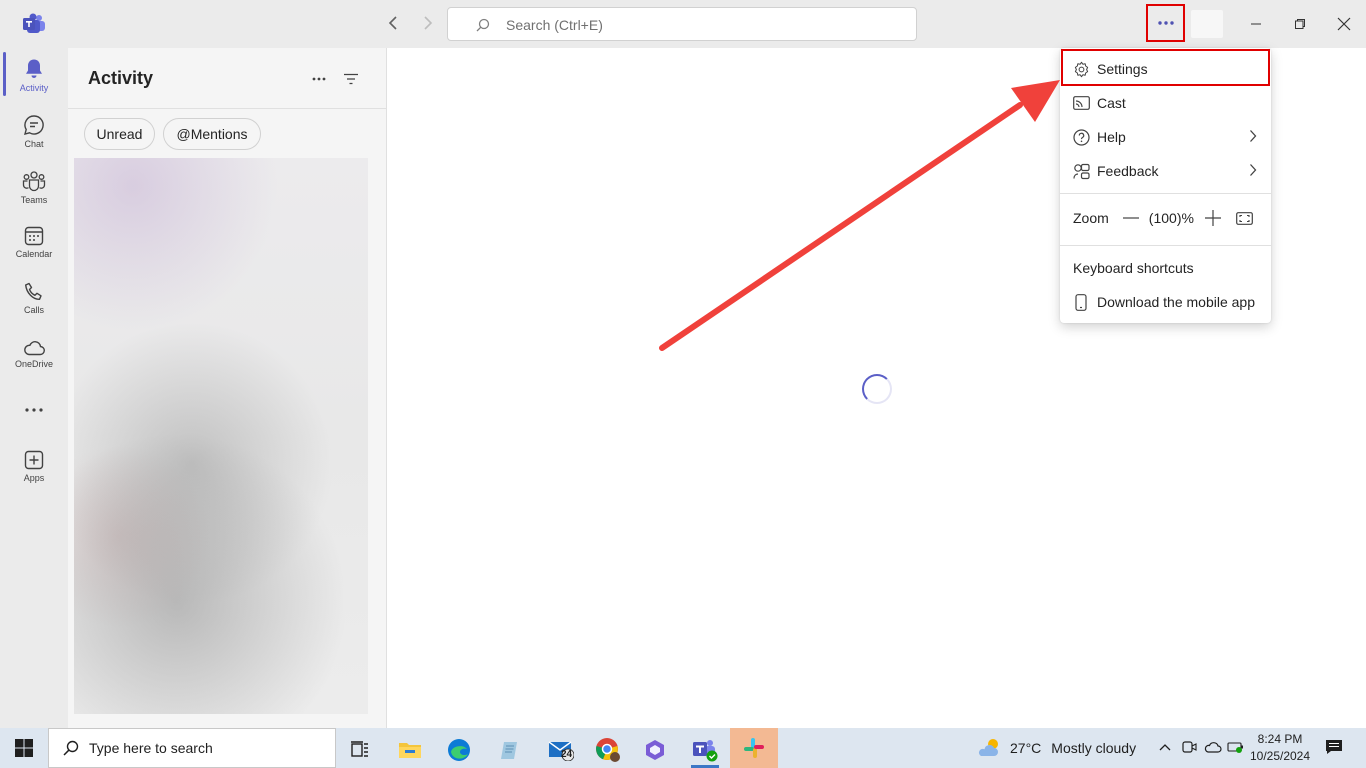 The width and height of the screenshot is (1366, 768). What do you see at coordinates (33, 364) in the screenshot?
I see `rail-label: OneDrive` at bounding box center [33, 364].